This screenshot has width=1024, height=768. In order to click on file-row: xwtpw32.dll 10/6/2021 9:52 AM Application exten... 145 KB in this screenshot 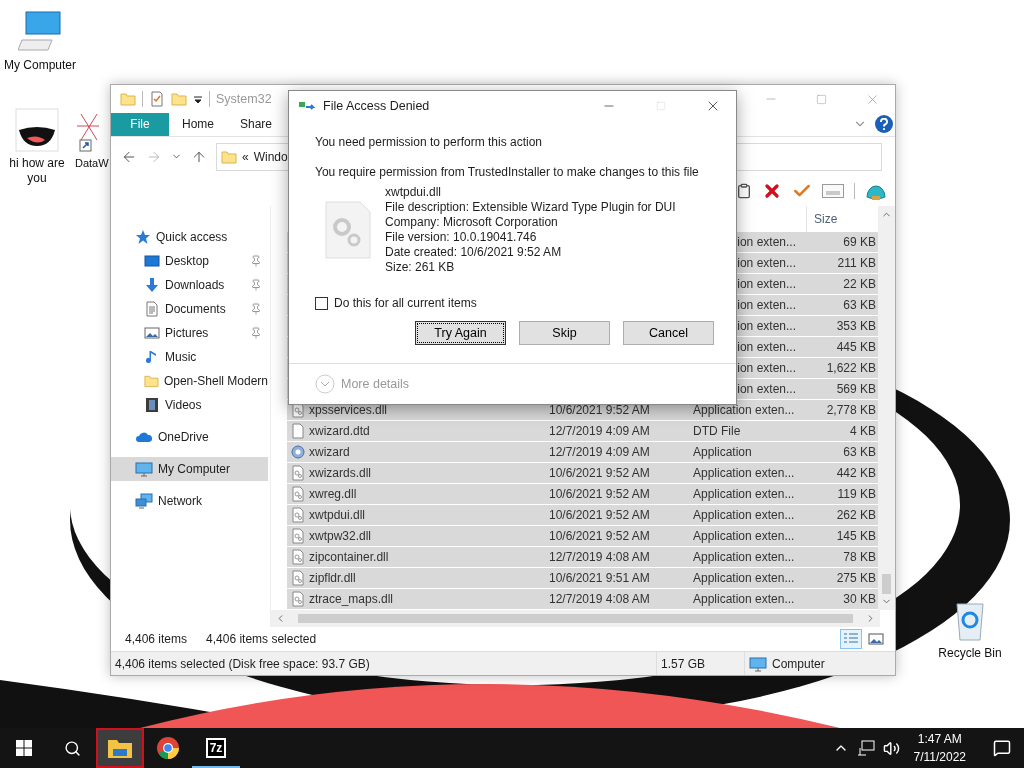, I will do `click(582, 537)`.